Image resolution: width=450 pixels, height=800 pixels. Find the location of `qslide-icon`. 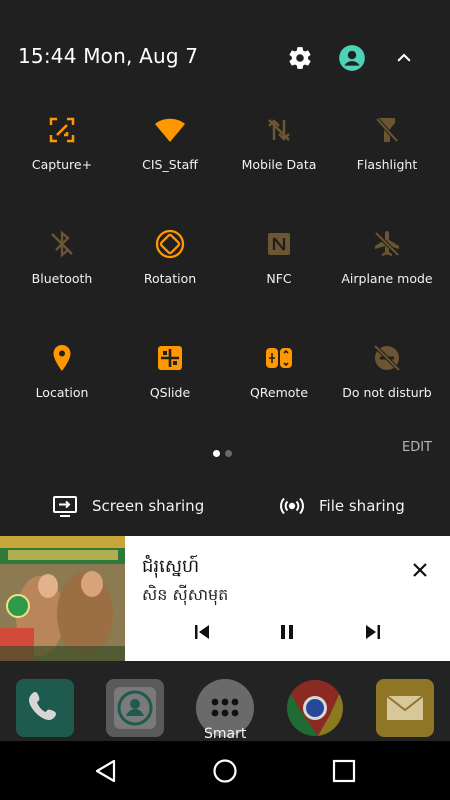

qslide-icon is located at coordinates (170, 358).